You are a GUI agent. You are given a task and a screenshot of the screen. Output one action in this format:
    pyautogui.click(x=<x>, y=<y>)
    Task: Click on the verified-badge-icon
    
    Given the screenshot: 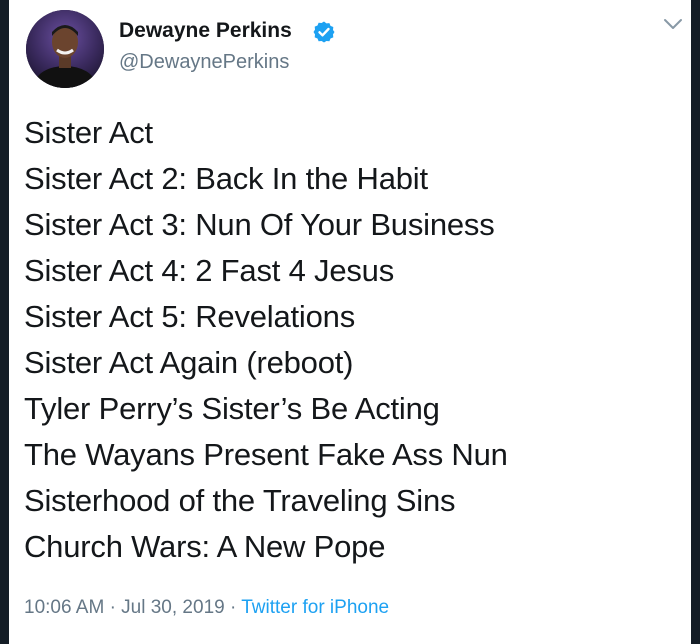 What is the action you would take?
    pyautogui.click(x=324, y=32)
    